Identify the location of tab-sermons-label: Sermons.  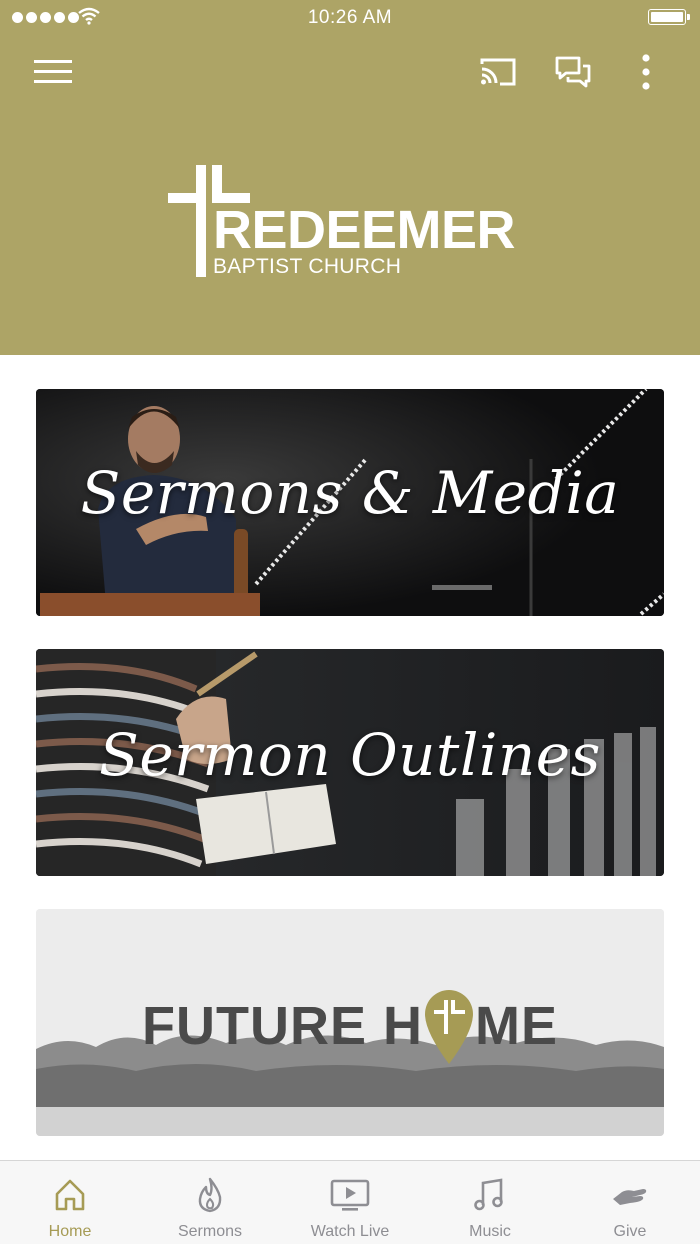
(210, 1231).